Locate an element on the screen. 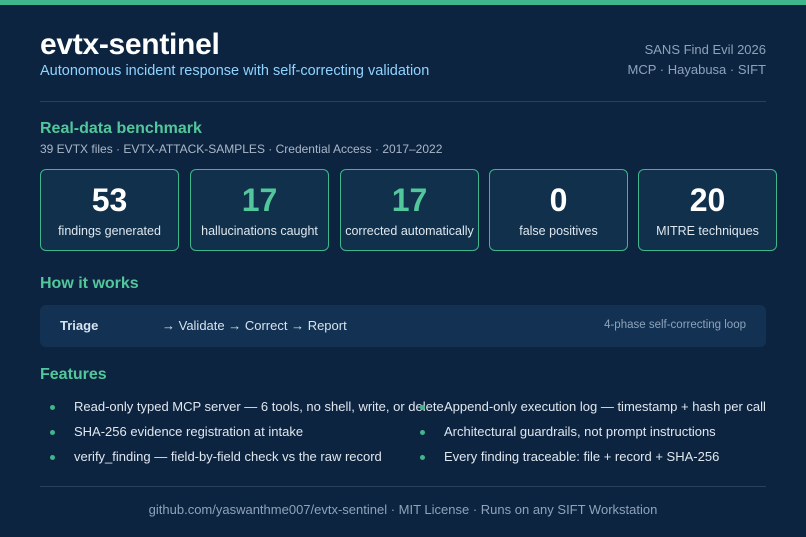 The image size is (806, 537). stat-label: hallucinations caught is located at coordinates (259, 231).